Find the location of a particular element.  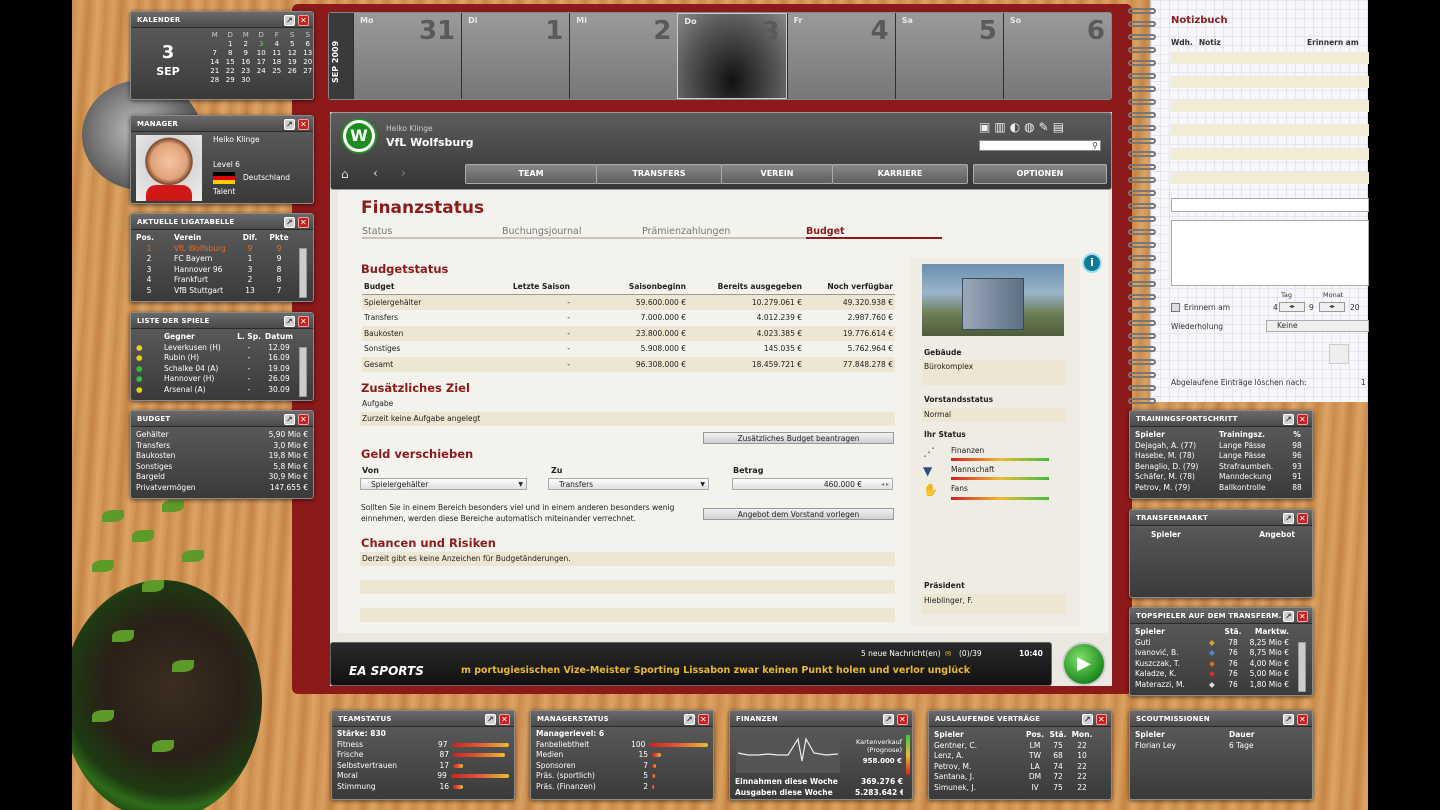

calendar-date: 10 is located at coordinates (262, 53).